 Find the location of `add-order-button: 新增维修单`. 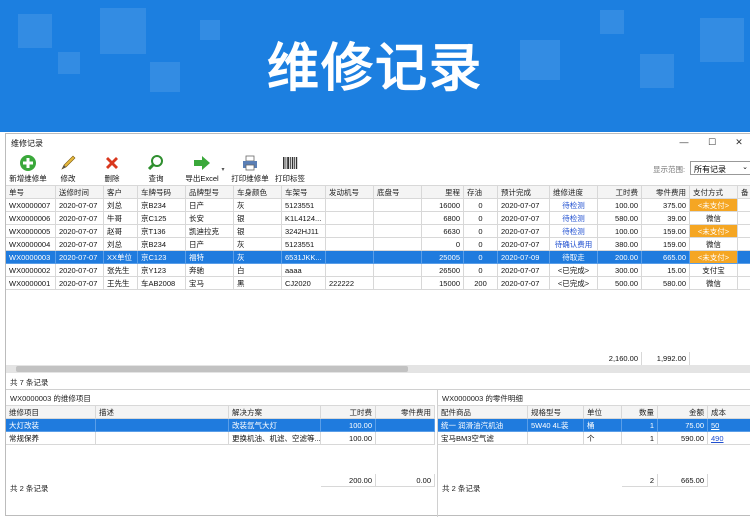

add-order-button: 新增维修单 is located at coordinates (28, 168).